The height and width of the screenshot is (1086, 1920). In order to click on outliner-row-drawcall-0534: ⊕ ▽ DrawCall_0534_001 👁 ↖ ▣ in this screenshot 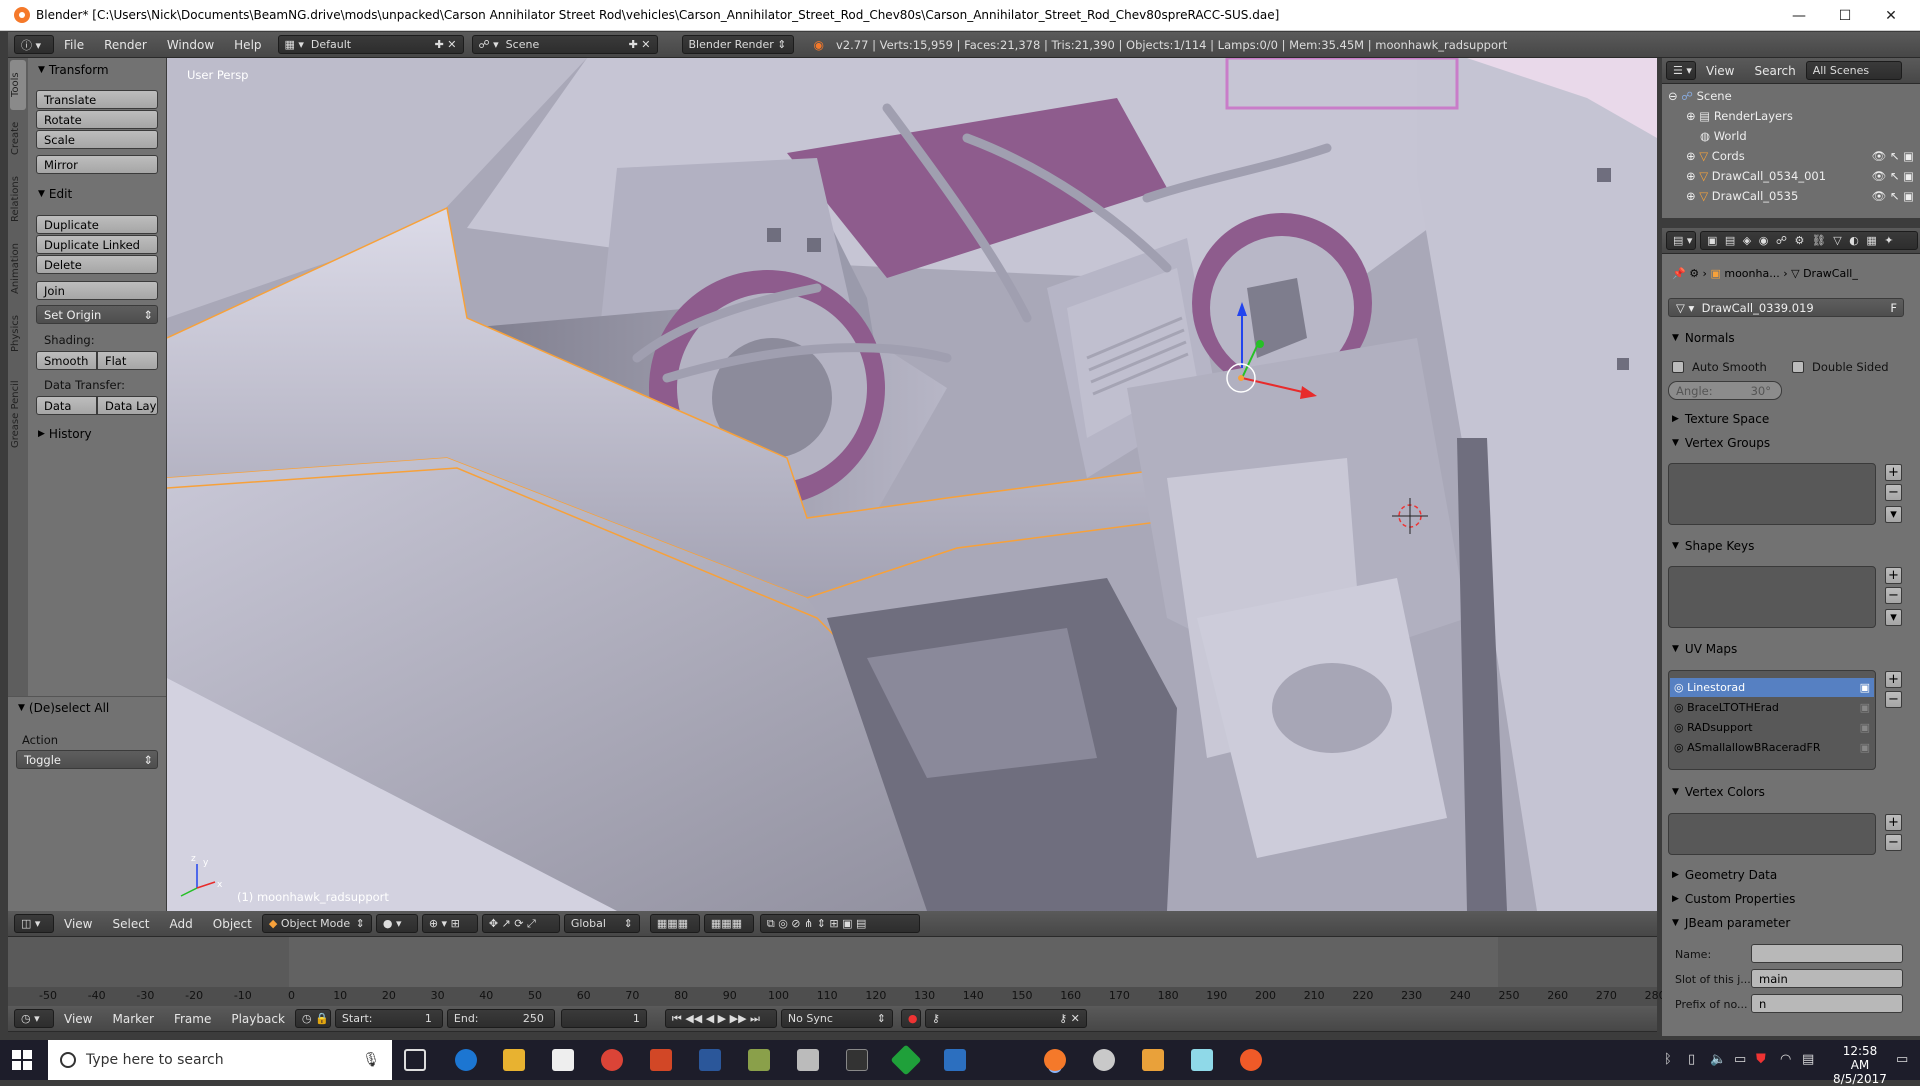, I will do `click(1791, 176)`.